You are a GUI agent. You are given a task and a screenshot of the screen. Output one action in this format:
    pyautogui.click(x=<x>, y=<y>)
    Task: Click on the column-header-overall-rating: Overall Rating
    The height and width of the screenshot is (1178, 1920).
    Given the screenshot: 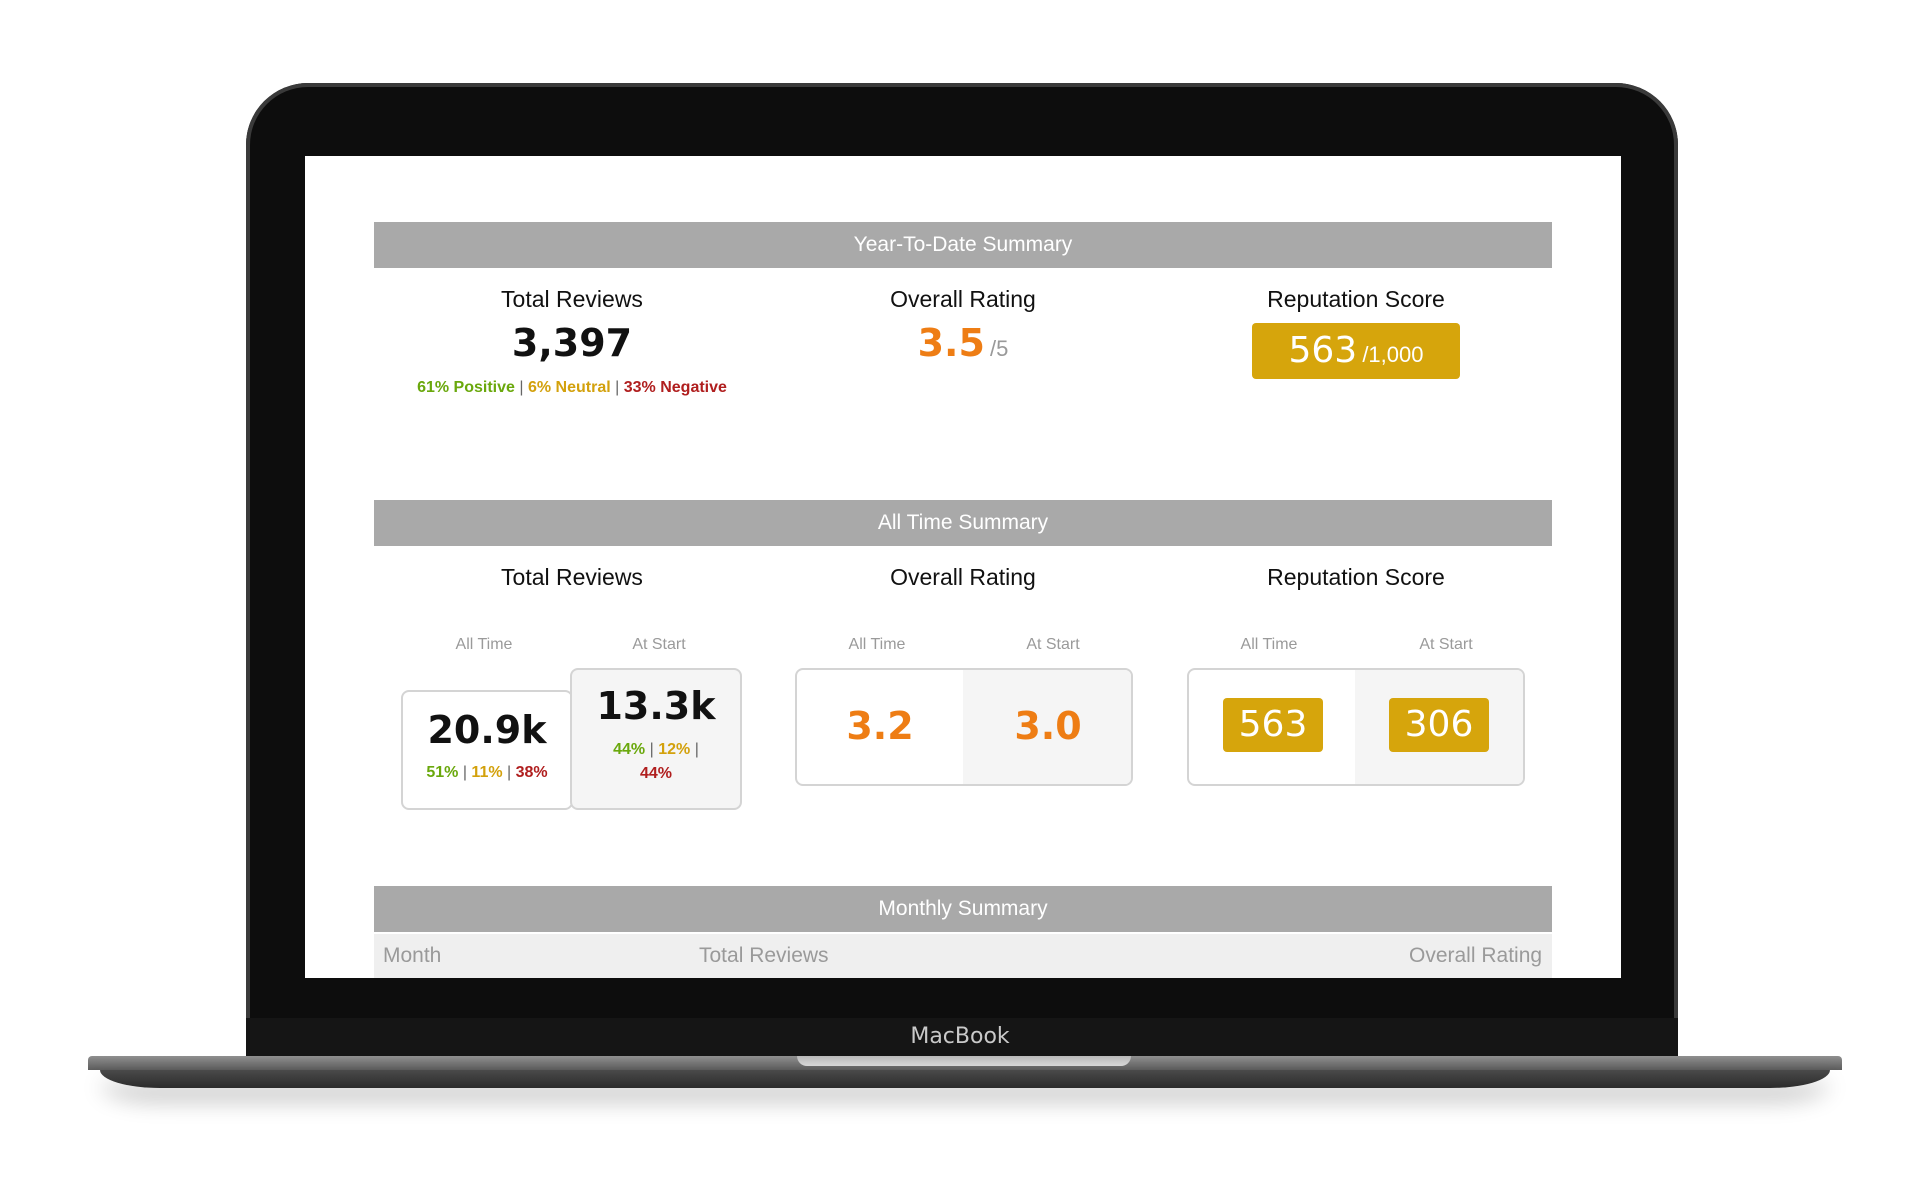 What is the action you would take?
    pyautogui.click(x=1475, y=956)
    